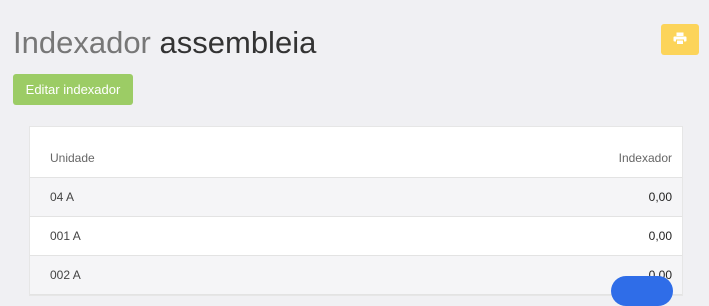  What do you see at coordinates (73, 89) in the screenshot?
I see `edit-indexer-button: Editar indexador` at bounding box center [73, 89].